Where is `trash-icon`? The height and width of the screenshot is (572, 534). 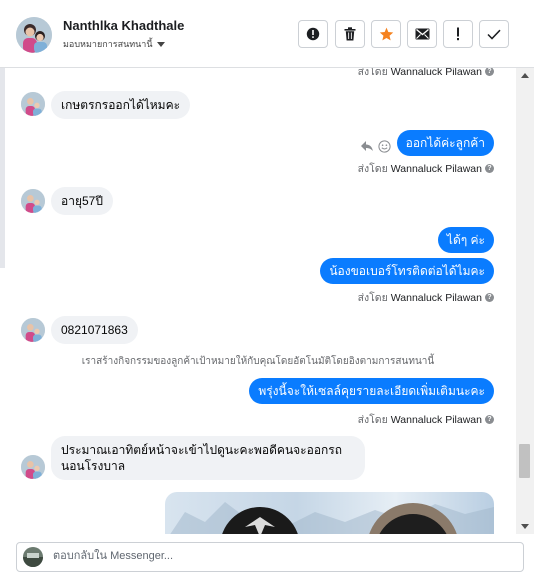
trash-icon is located at coordinates (350, 34).